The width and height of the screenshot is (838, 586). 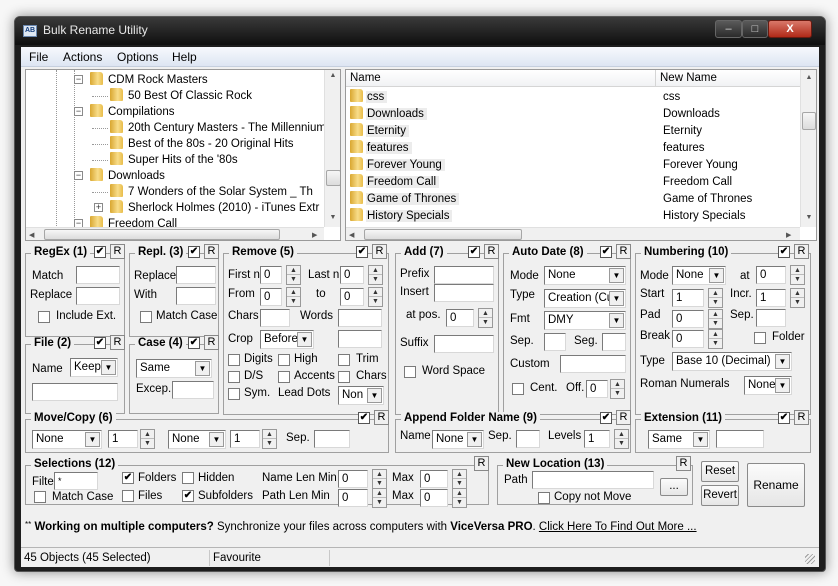 What do you see at coordinates (683, 463) in the screenshot?
I see `newlocation-reset-button: R` at bounding box center [683, 463].